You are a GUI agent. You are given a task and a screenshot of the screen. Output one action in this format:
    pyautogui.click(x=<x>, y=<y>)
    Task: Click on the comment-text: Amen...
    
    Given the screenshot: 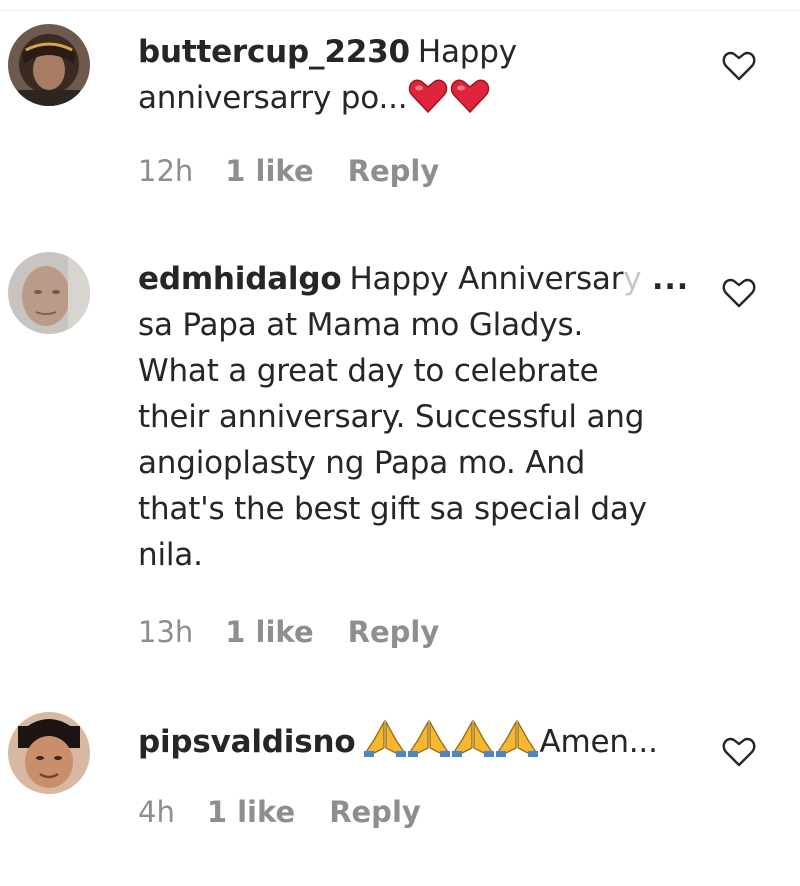 What is the action you would take?
    pyautogui.click(x=598, y=742)
    